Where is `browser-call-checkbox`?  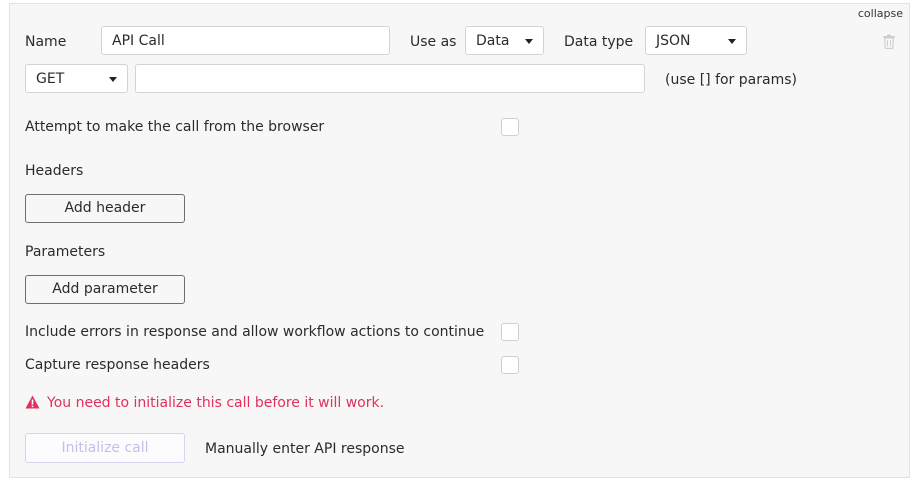 browser-call-checkbox is located at coordinates (510, 127).